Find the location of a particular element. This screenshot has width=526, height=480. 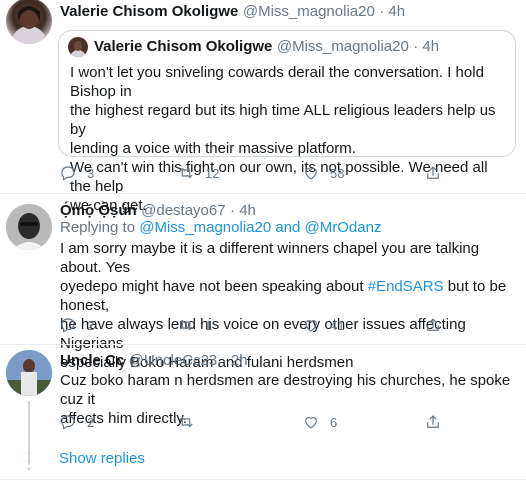

retweet-button is located at coordinates (186, 422).